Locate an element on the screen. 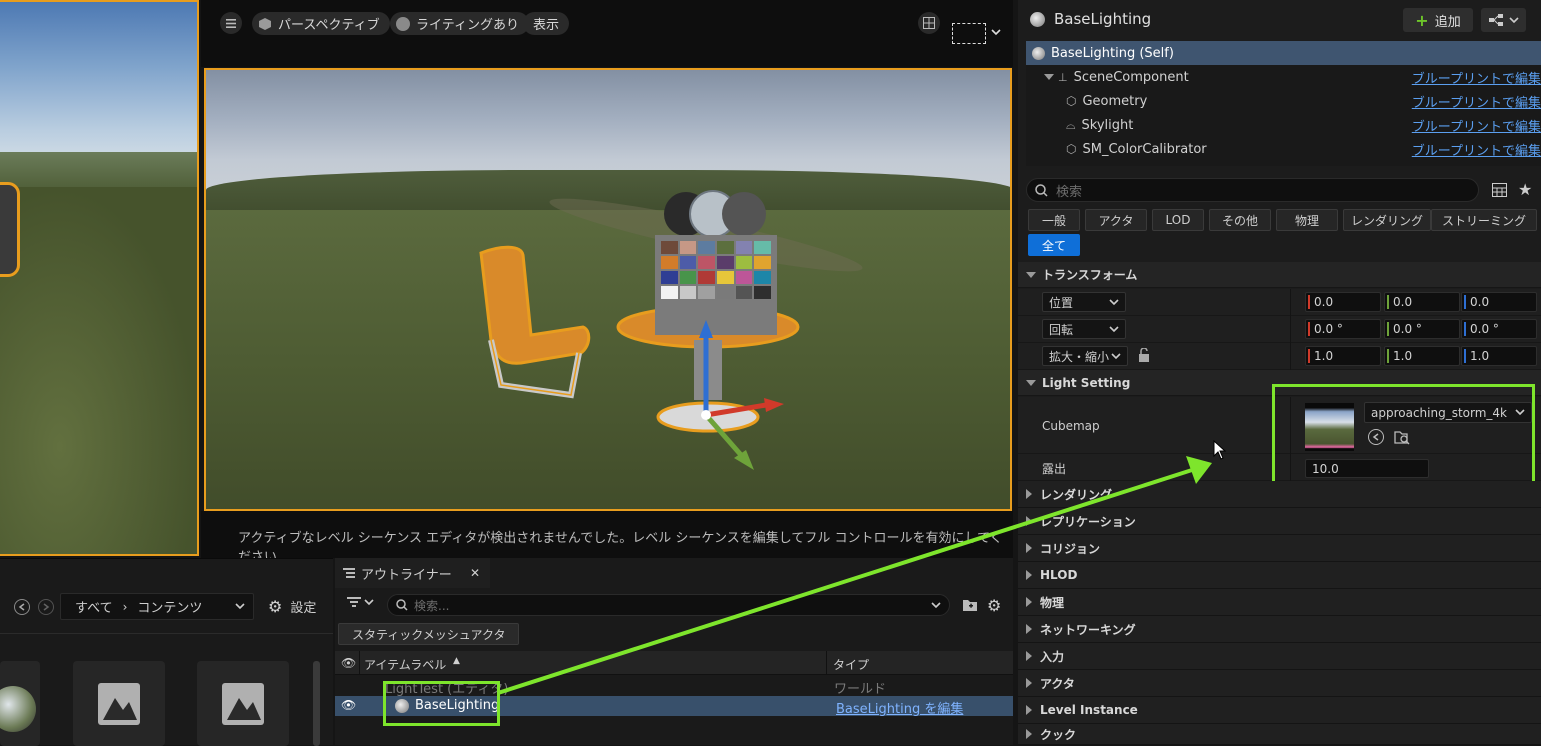 Image resolution: width=1541 pixels, height=746 pixels. annotation-arrow is located at coordinates (854, 575).